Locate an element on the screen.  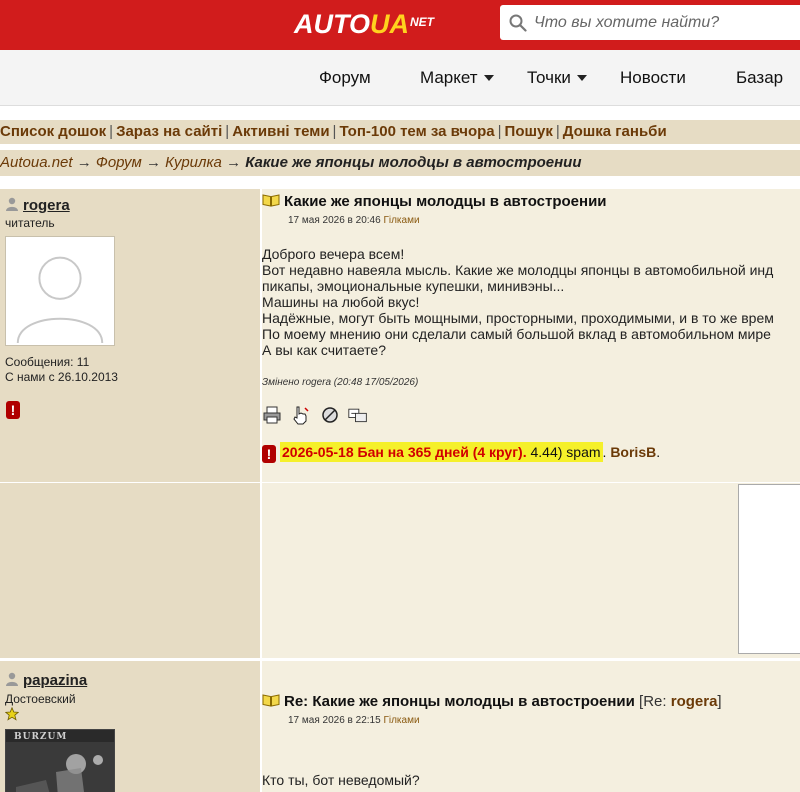
post-body-line: А вы как считаете? is located at coordinates (324, 350).